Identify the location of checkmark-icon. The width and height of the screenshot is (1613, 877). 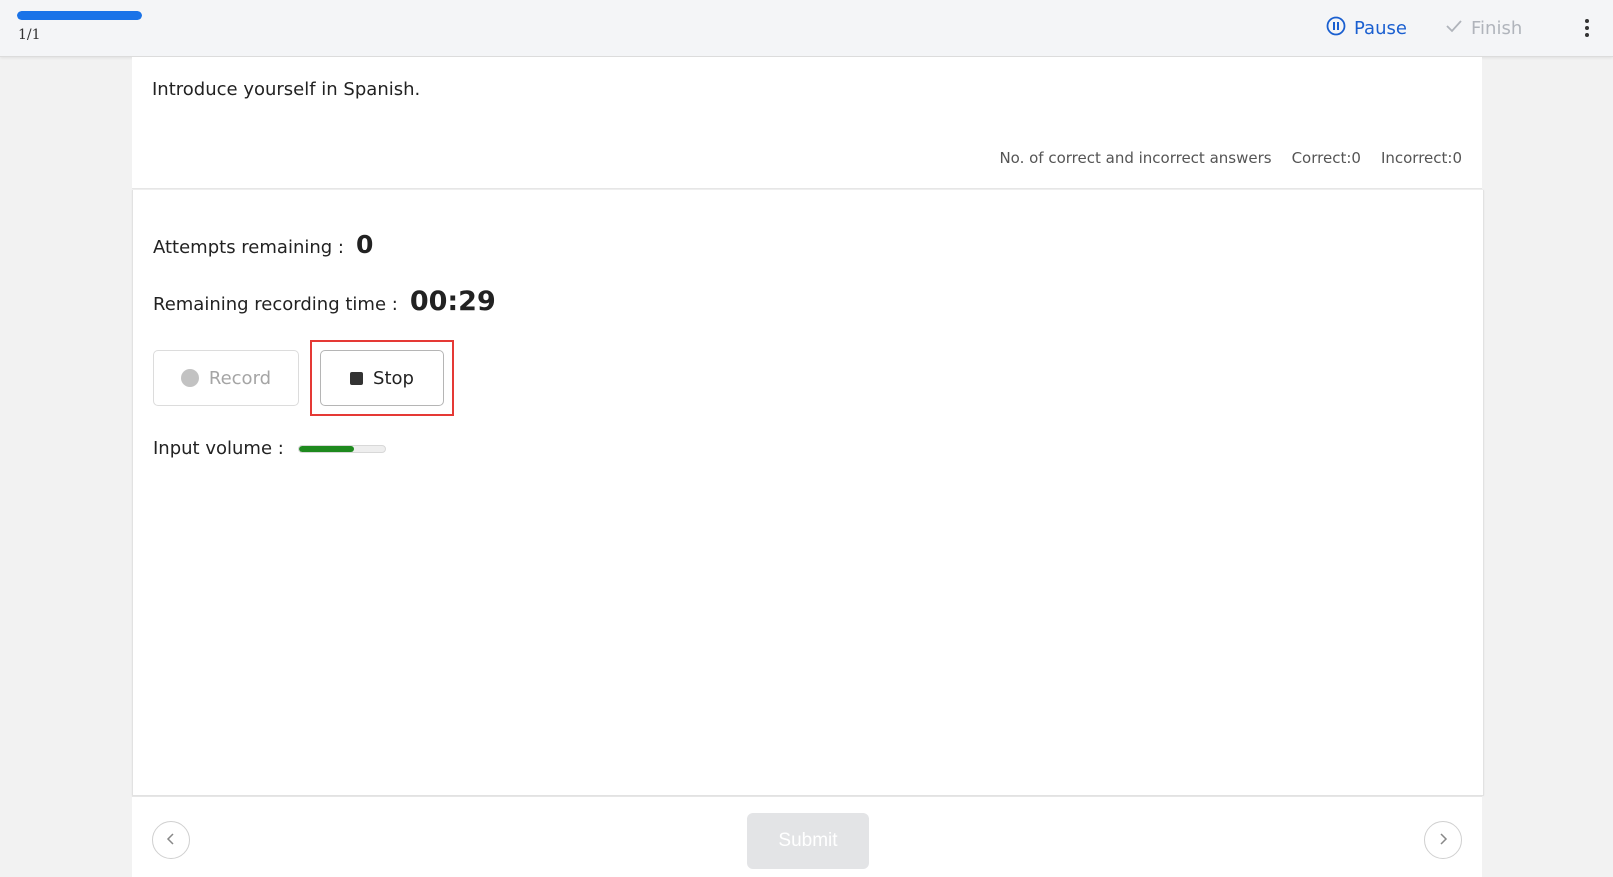
(1454, 28).